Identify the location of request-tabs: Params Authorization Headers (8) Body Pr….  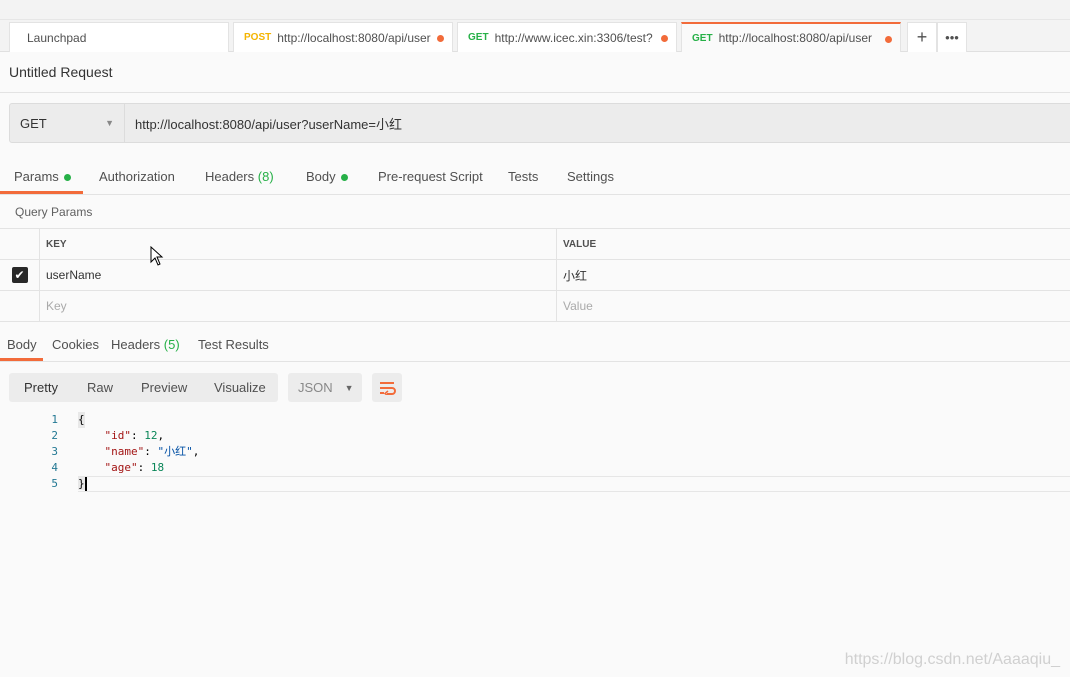
(535, 175).